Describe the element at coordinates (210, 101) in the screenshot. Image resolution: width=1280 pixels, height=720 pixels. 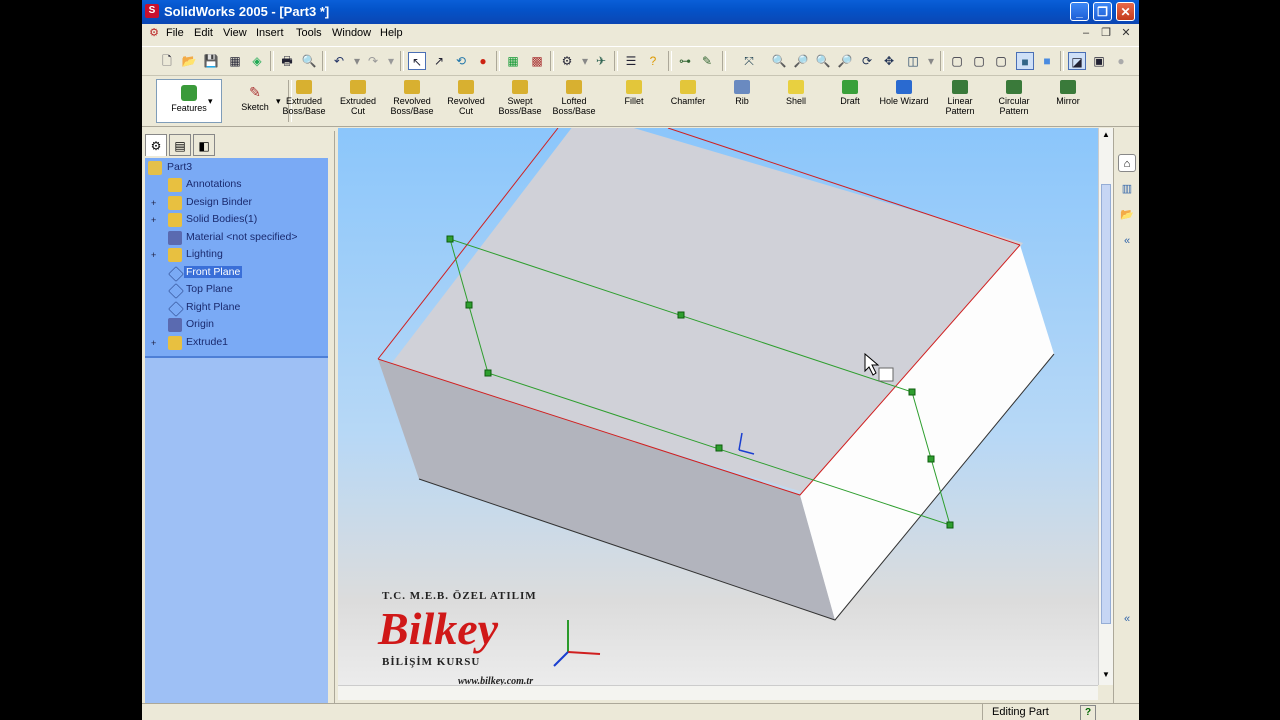
I see `features-dropdown-icon: ▾` at that location.